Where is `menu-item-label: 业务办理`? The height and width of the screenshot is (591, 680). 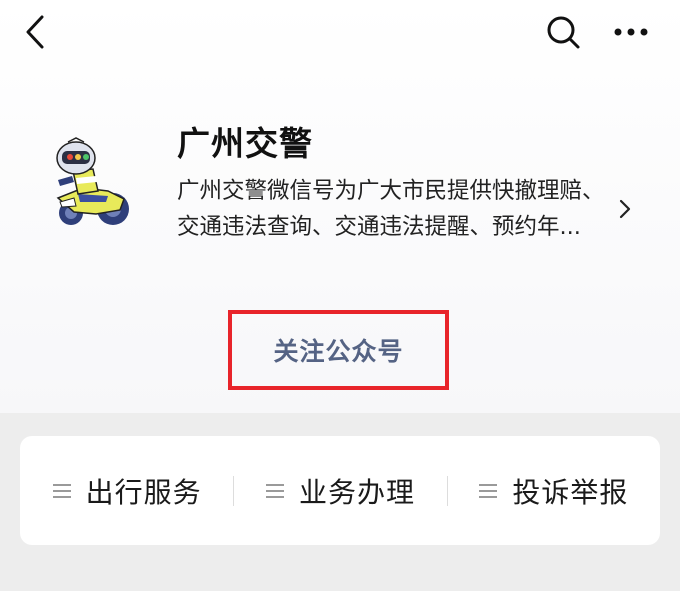 menu-item-label: 业务办理 is located at coordinates (356, 492).